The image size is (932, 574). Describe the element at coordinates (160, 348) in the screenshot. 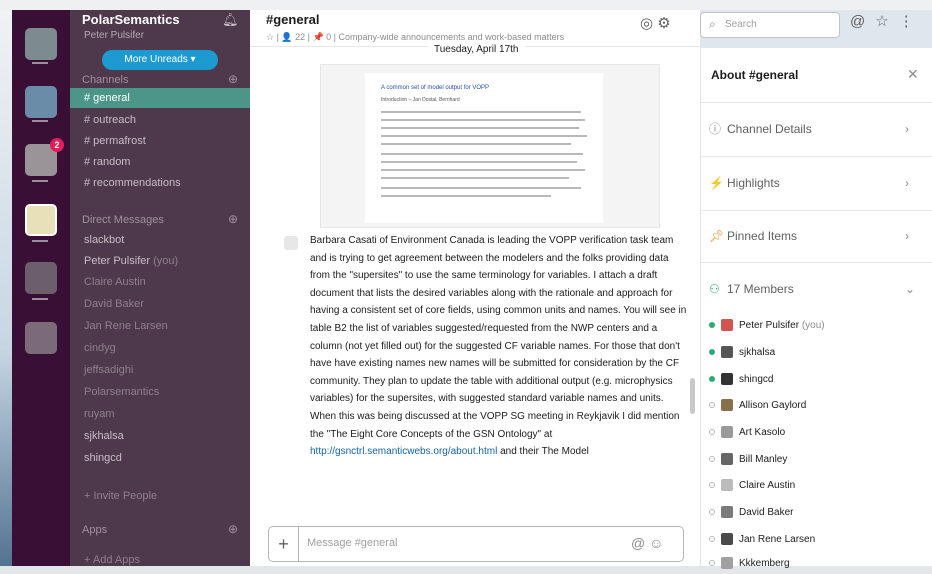

I see `dm-item: cindyg` at that location.